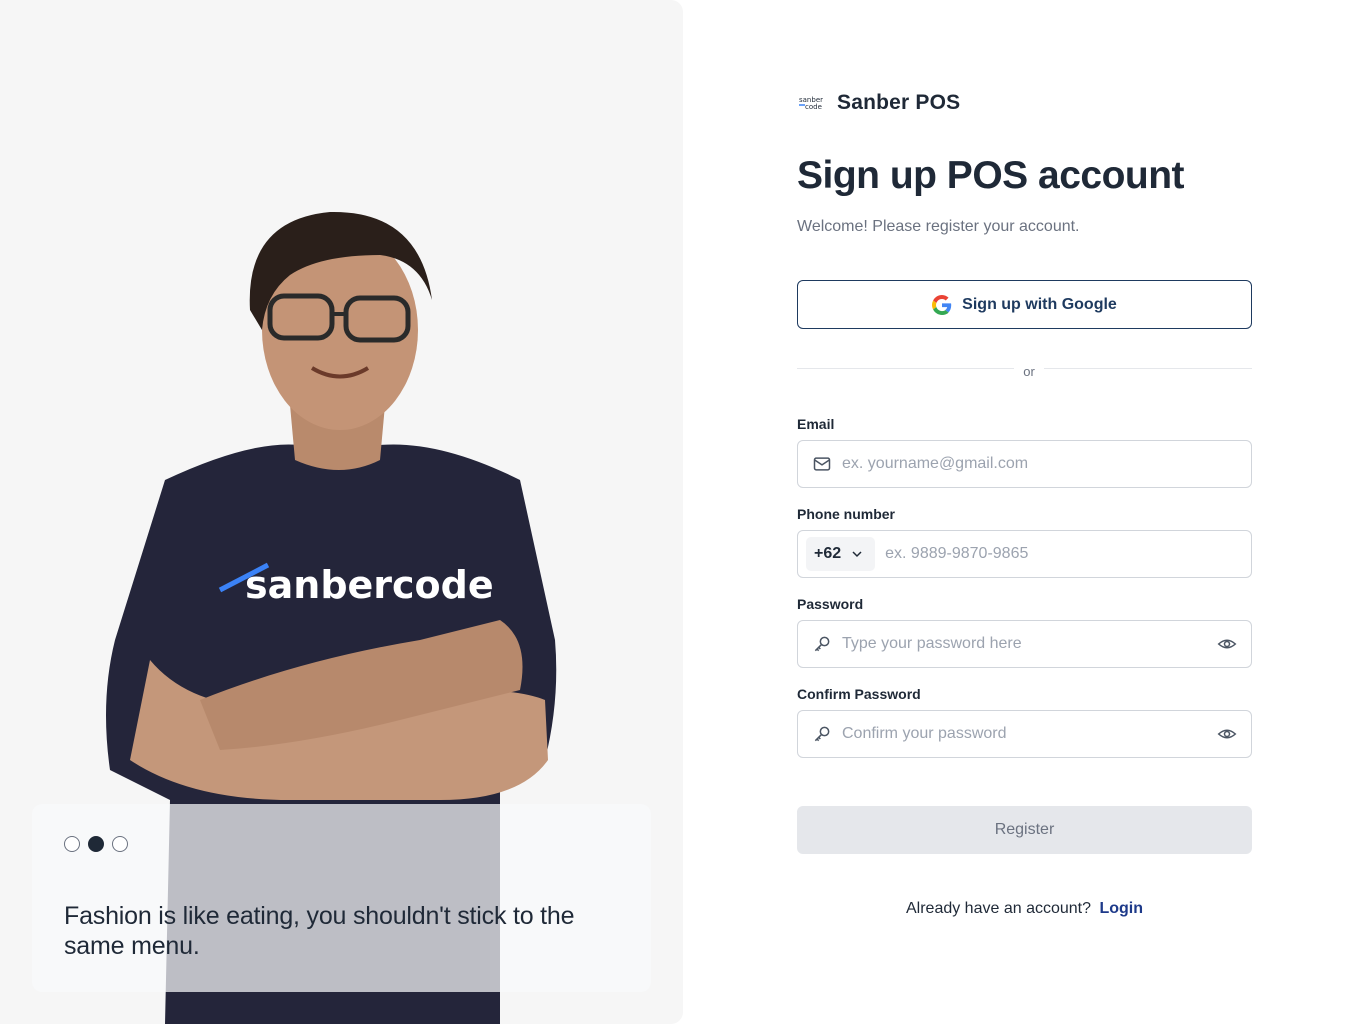 This screenshot has height=1024, width=1366. I want to click on phone-field: +62, so click(1024, 554).